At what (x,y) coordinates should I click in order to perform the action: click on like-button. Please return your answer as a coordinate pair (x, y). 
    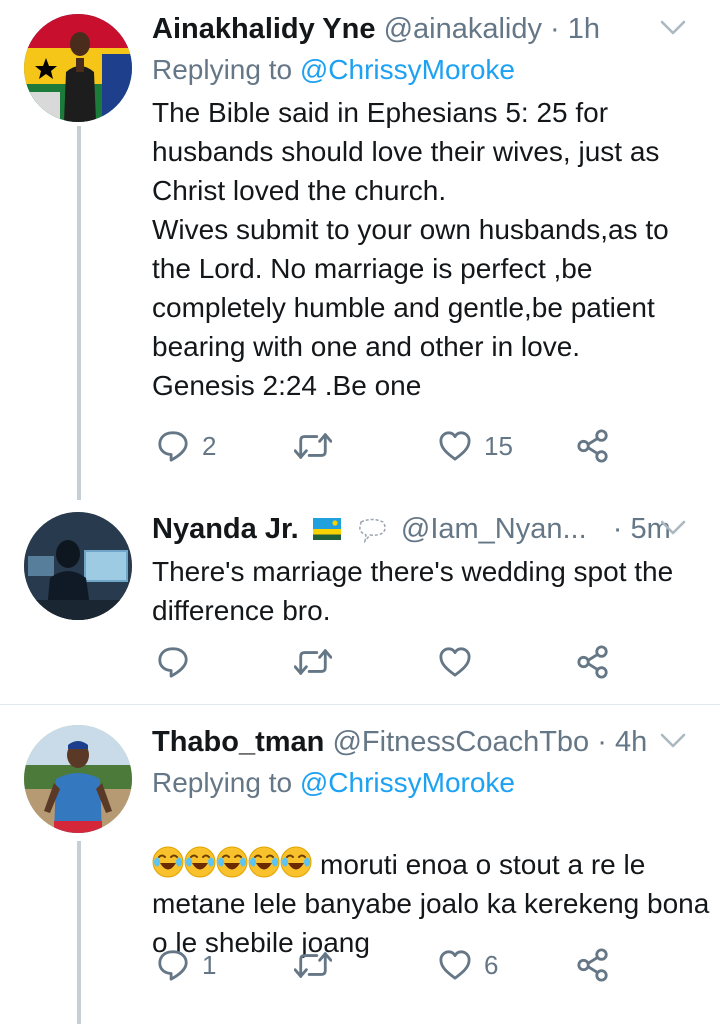
    Looking at the image, I should click on (461, 662).